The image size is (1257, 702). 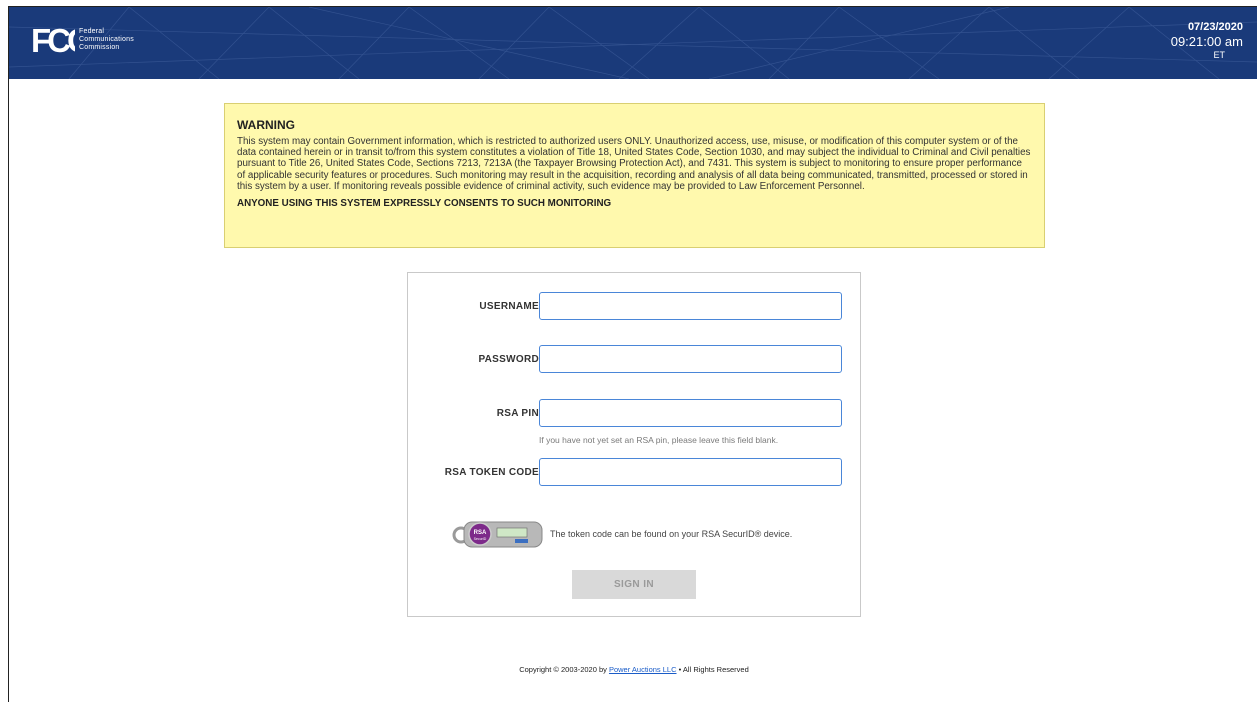 I want to click on rsa-pin-label: RSA PIN, so click(x=517, y=413).